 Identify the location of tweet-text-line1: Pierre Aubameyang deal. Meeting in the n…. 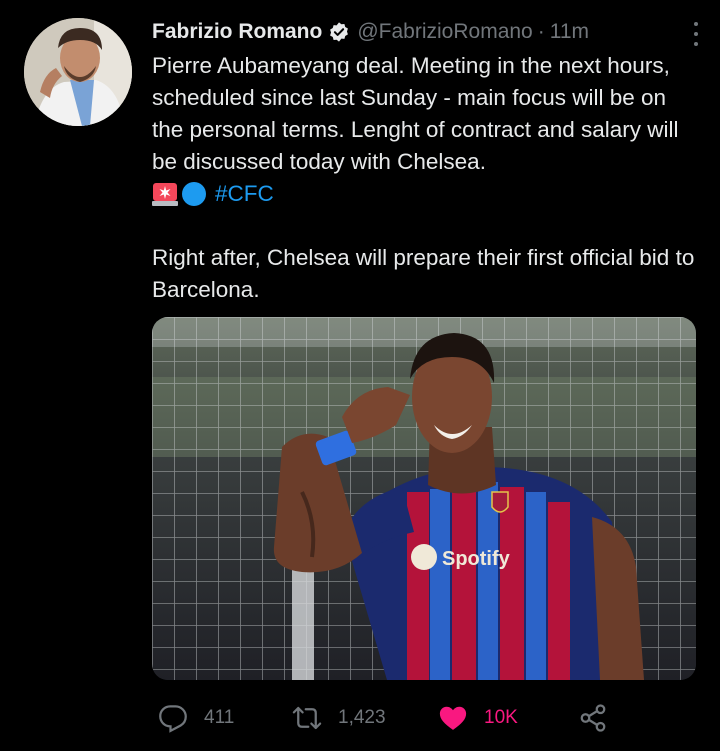
(415, 113).